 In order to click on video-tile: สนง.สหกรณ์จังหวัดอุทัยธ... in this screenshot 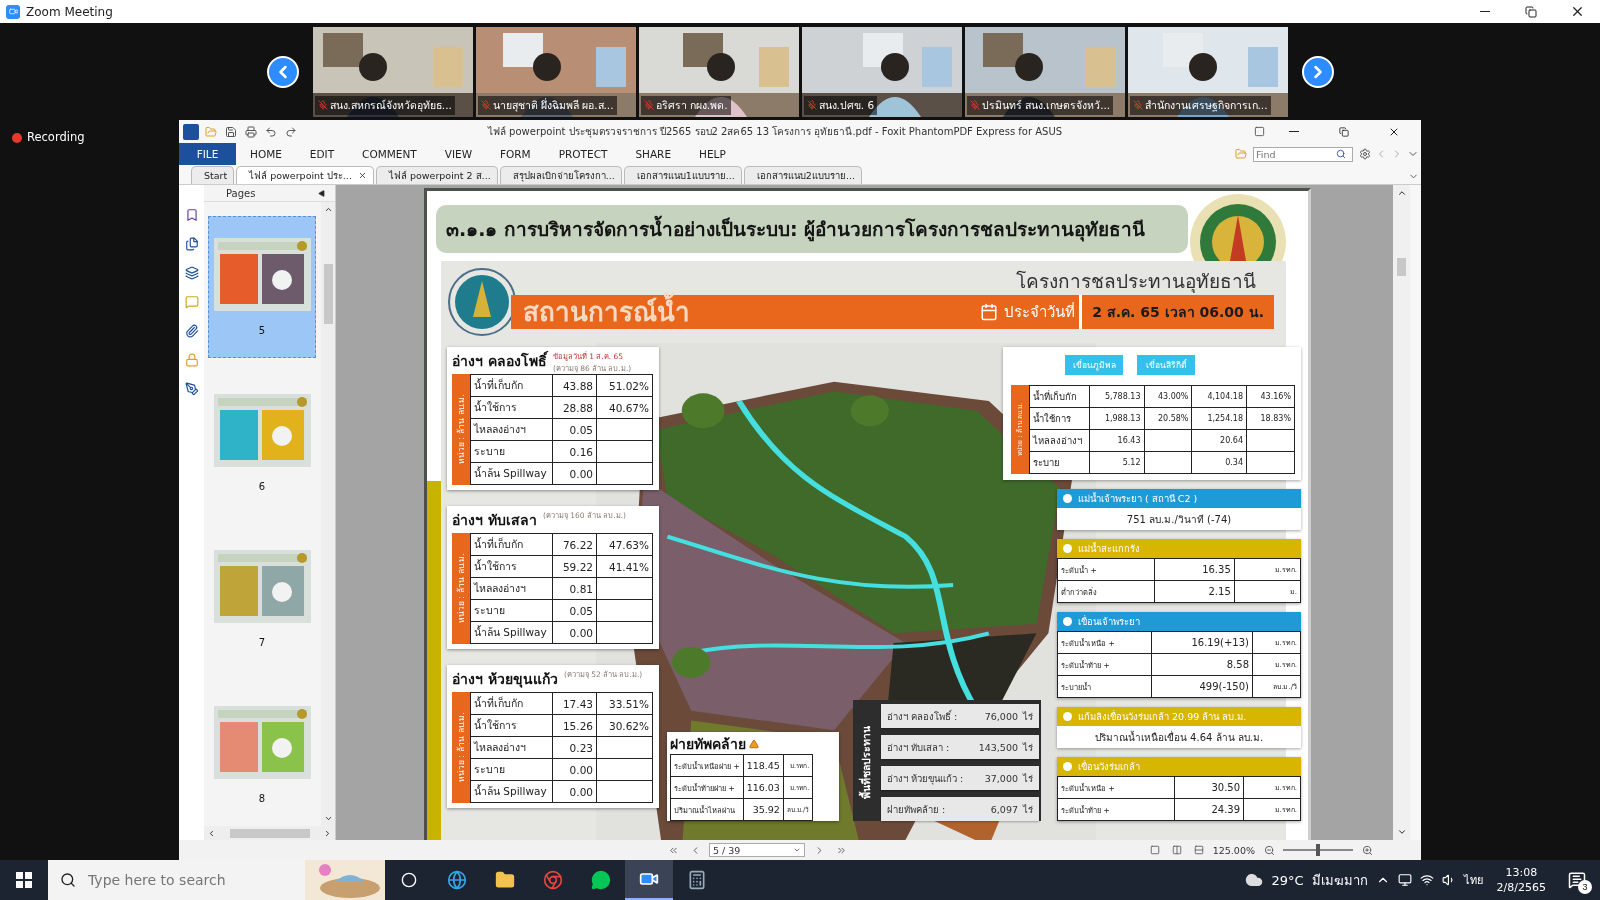, I will do `click(392, 71)`.